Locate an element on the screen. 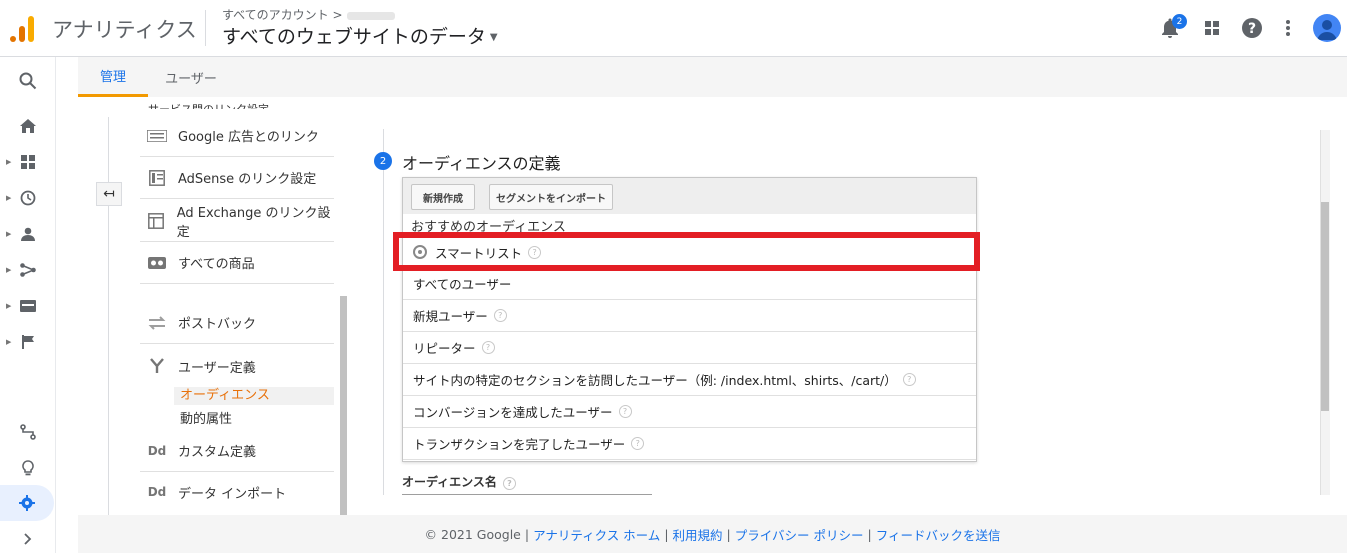 This screenshot has width=1347, height=553. sub-item-audience: オーディエンス is located at coordinates (254, 396).